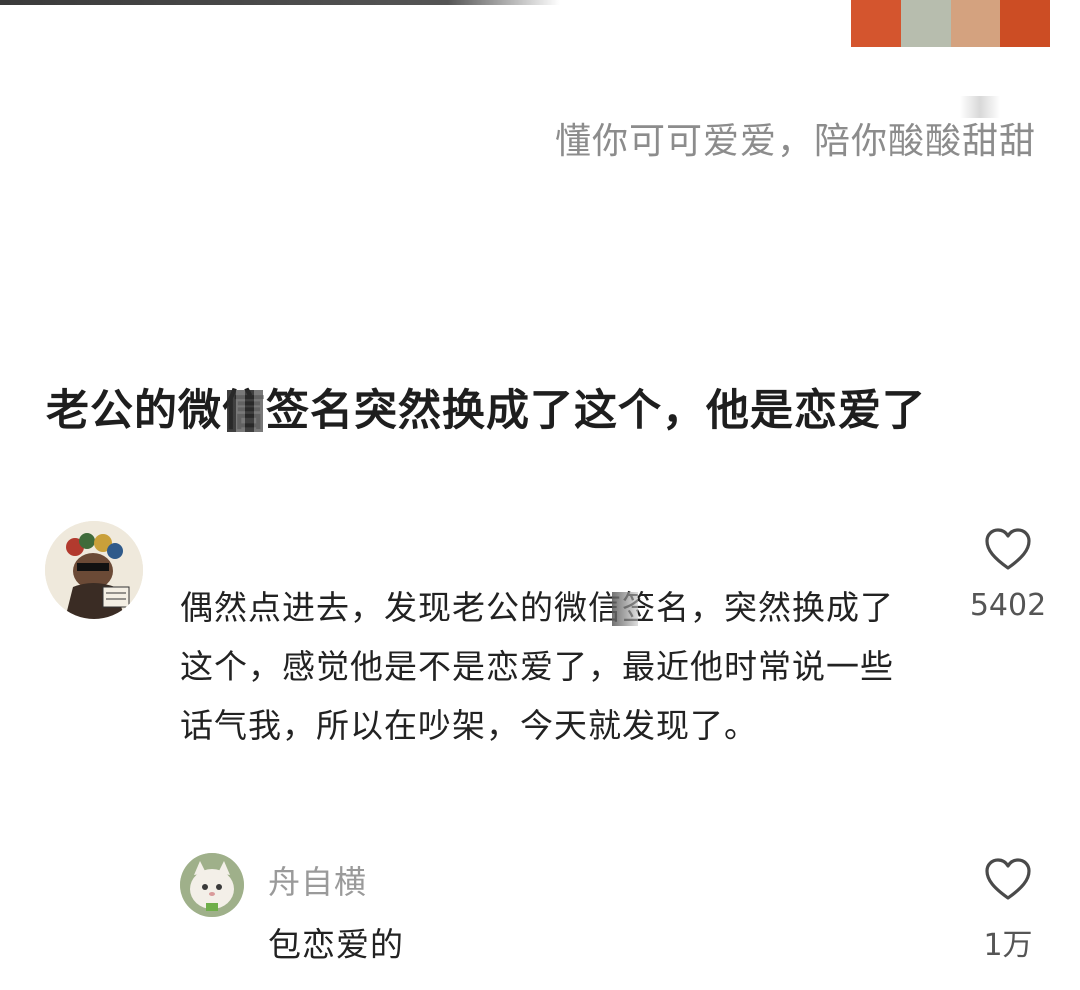  I want to click on post-title: 老公的微信签名突然换成了这个，他是恋爱了, so click(486, 411).